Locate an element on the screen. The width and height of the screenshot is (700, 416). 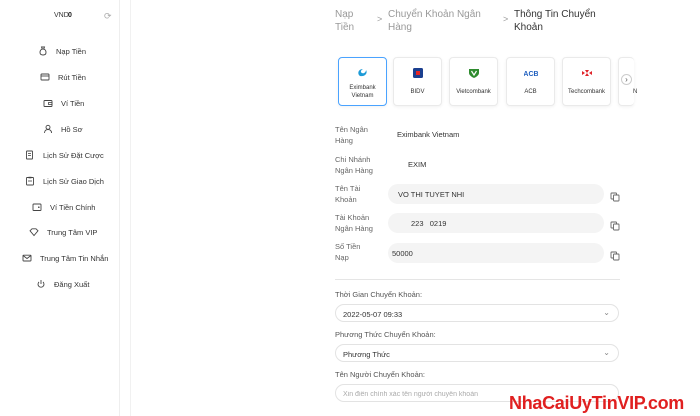
money-bag-icon is located at coordinates (43, 51).